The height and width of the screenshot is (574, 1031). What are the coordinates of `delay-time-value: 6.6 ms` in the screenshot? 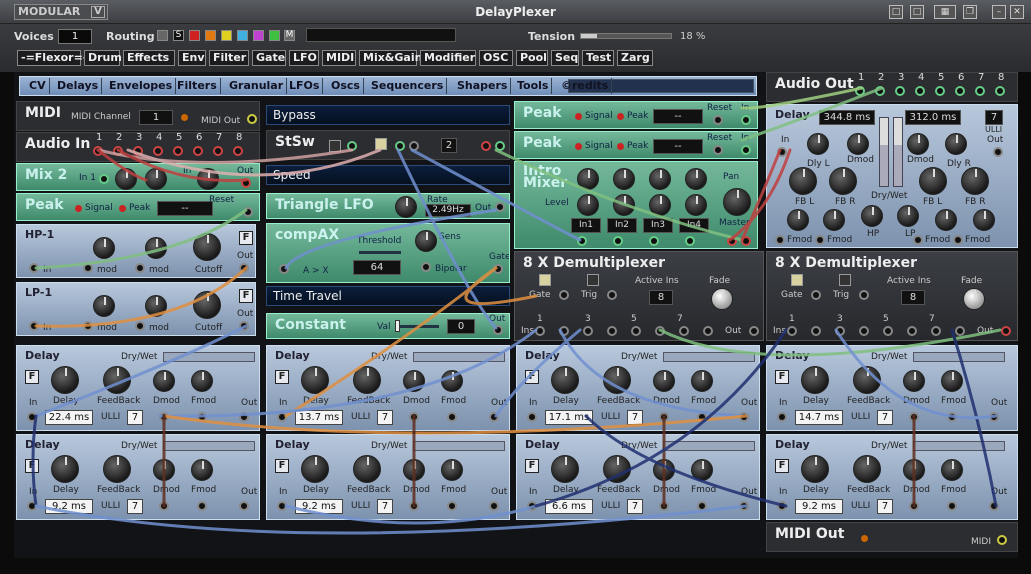 It's located at (569, 506).